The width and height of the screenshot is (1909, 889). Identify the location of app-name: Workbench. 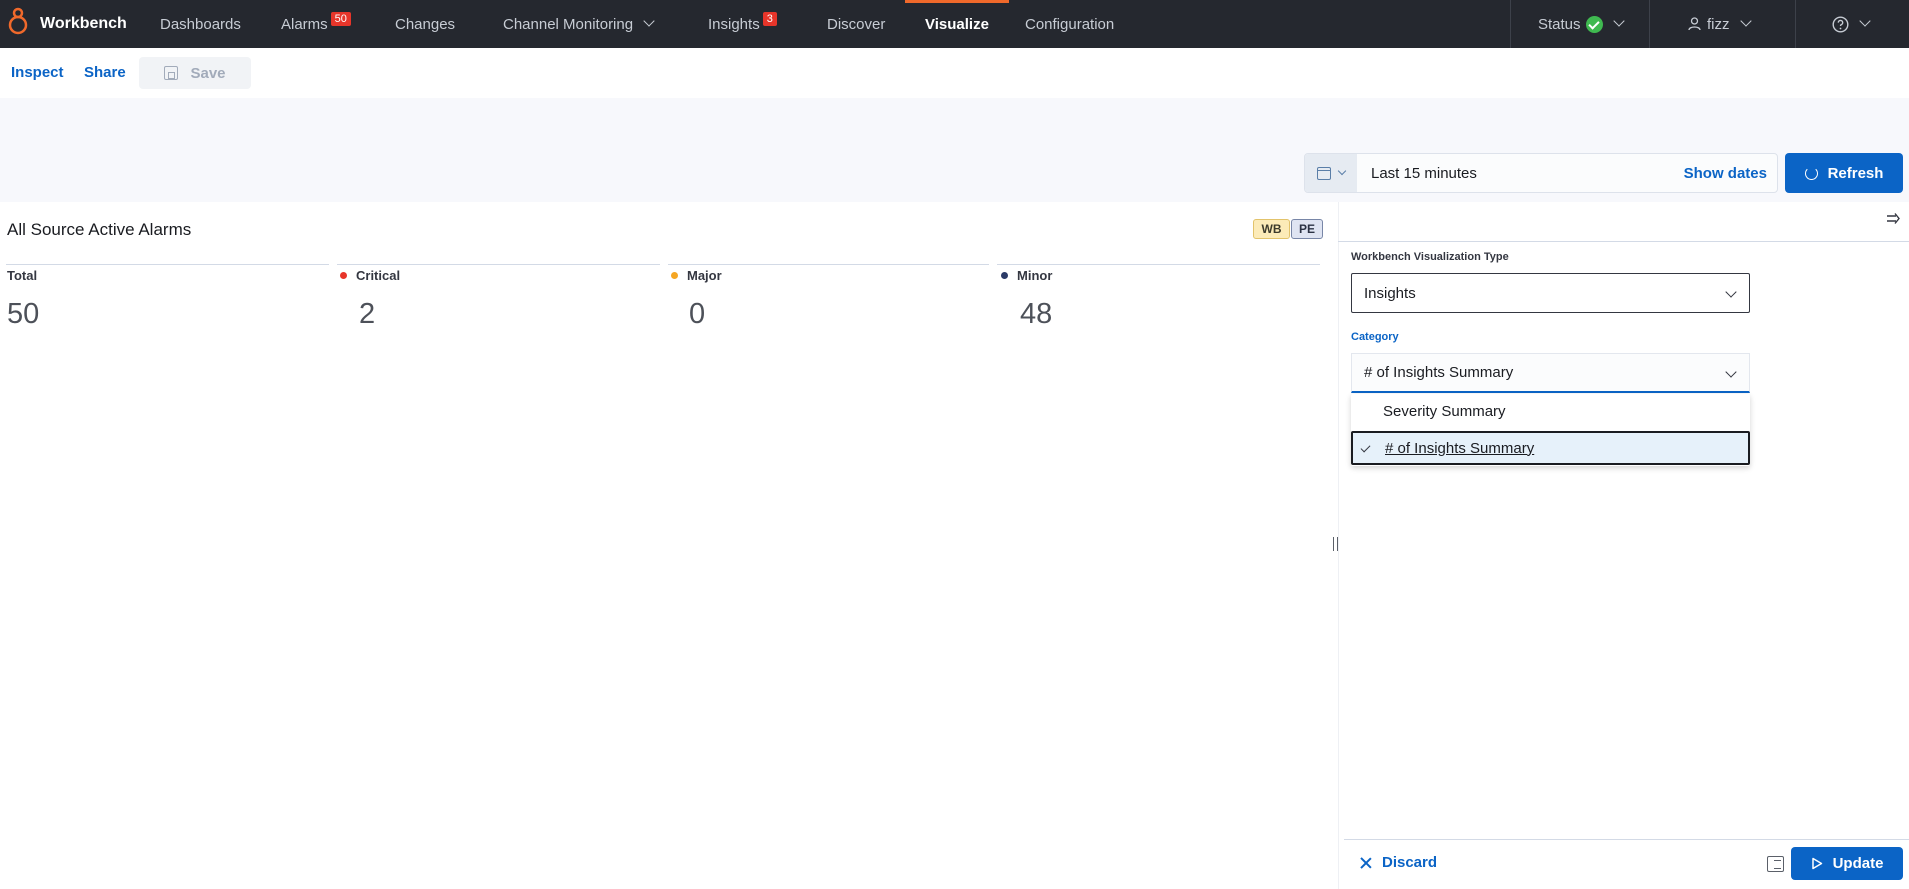
(83, 23).